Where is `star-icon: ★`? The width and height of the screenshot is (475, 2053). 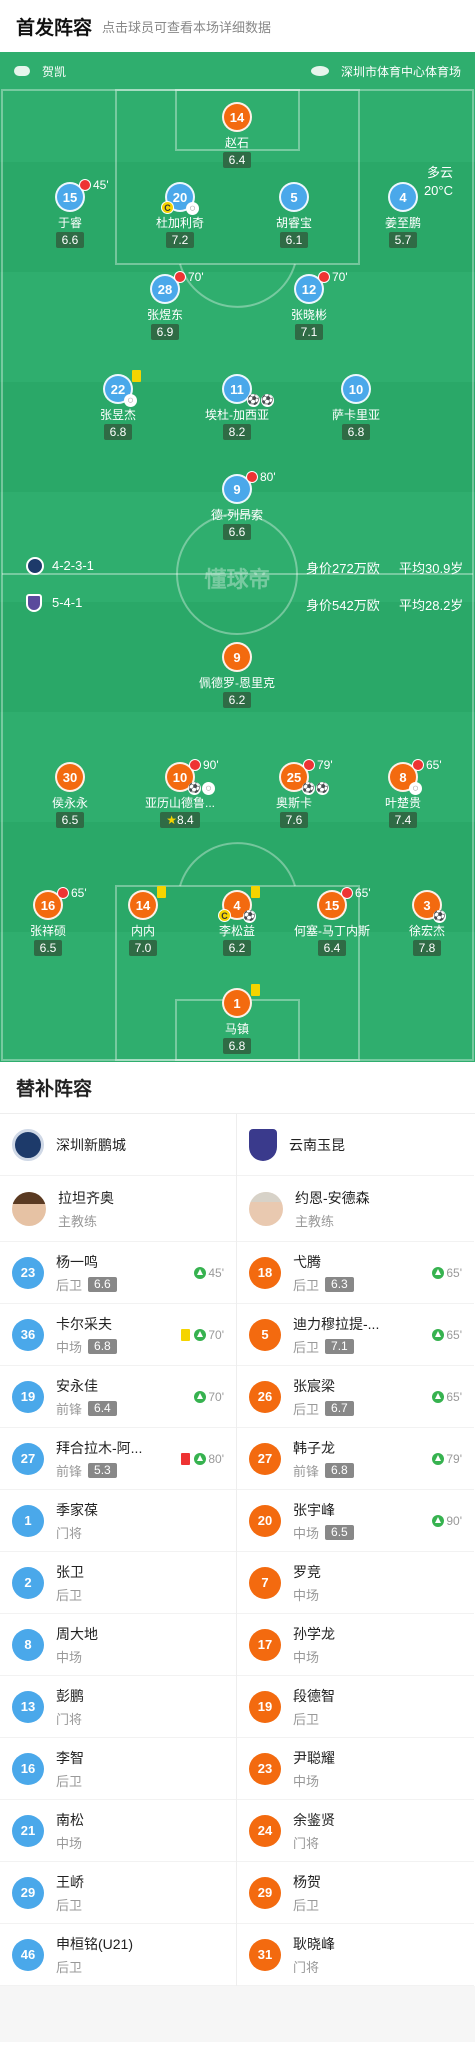 star-icon: ★ is located at coordinates (172, 820).